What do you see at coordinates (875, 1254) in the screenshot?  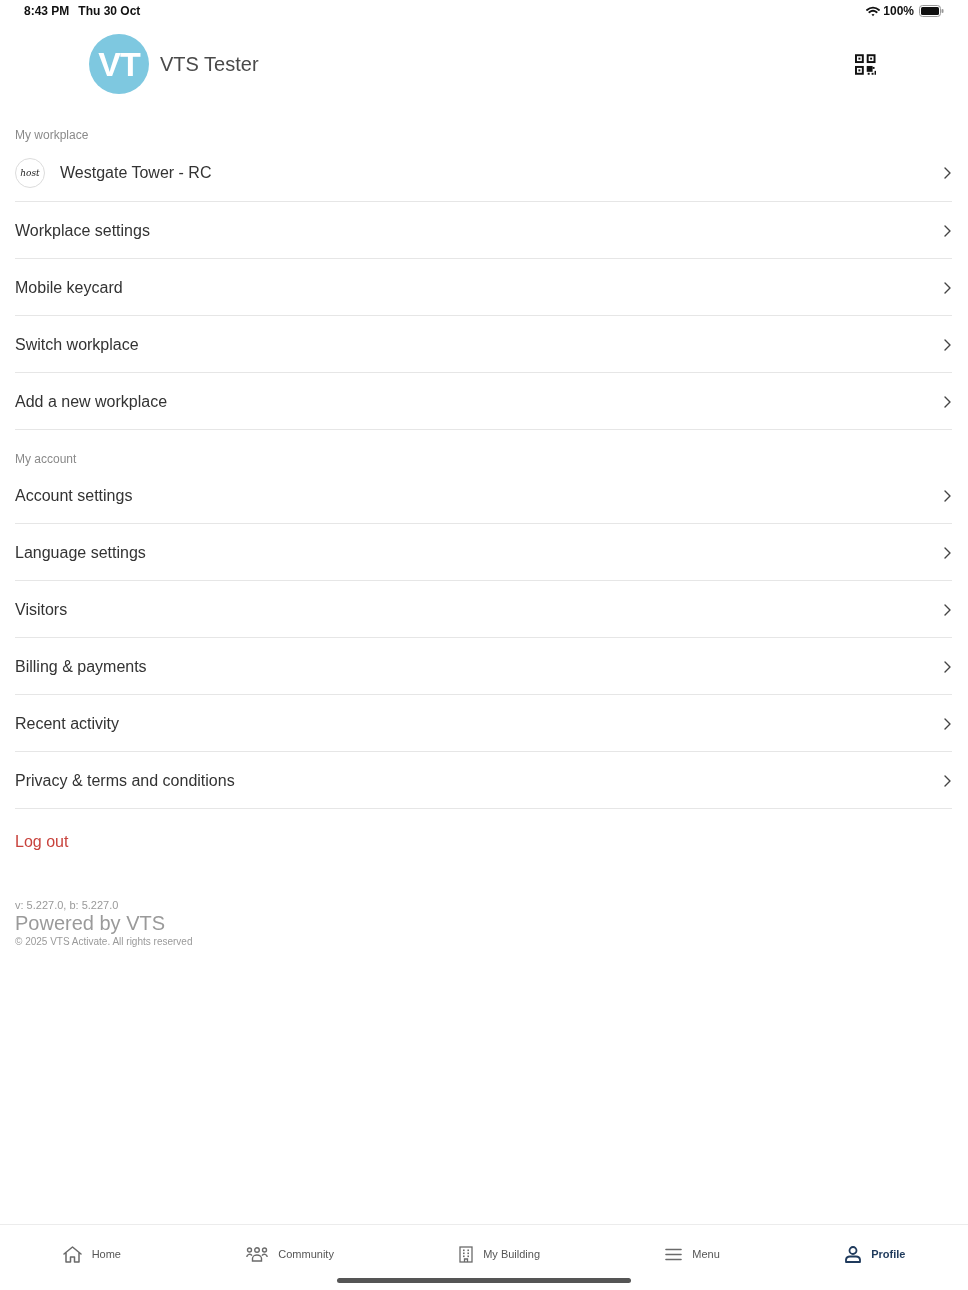 I see `nav-tab: Profile` at bounding box center [875, 1254].